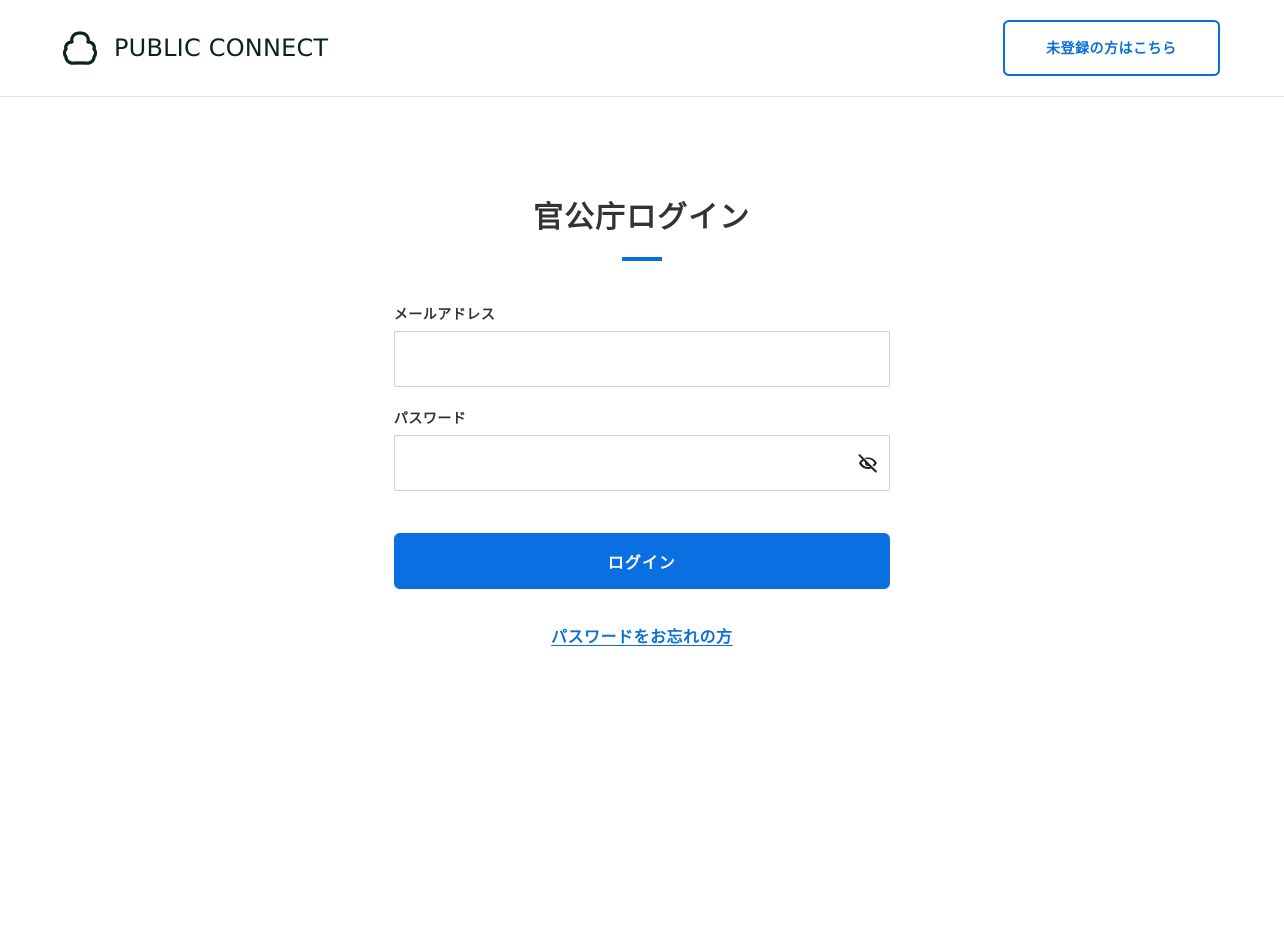 The width and height of the screenshot is (1284, 933). I want to click on email-label: メールアドレス, so click(445, 315).